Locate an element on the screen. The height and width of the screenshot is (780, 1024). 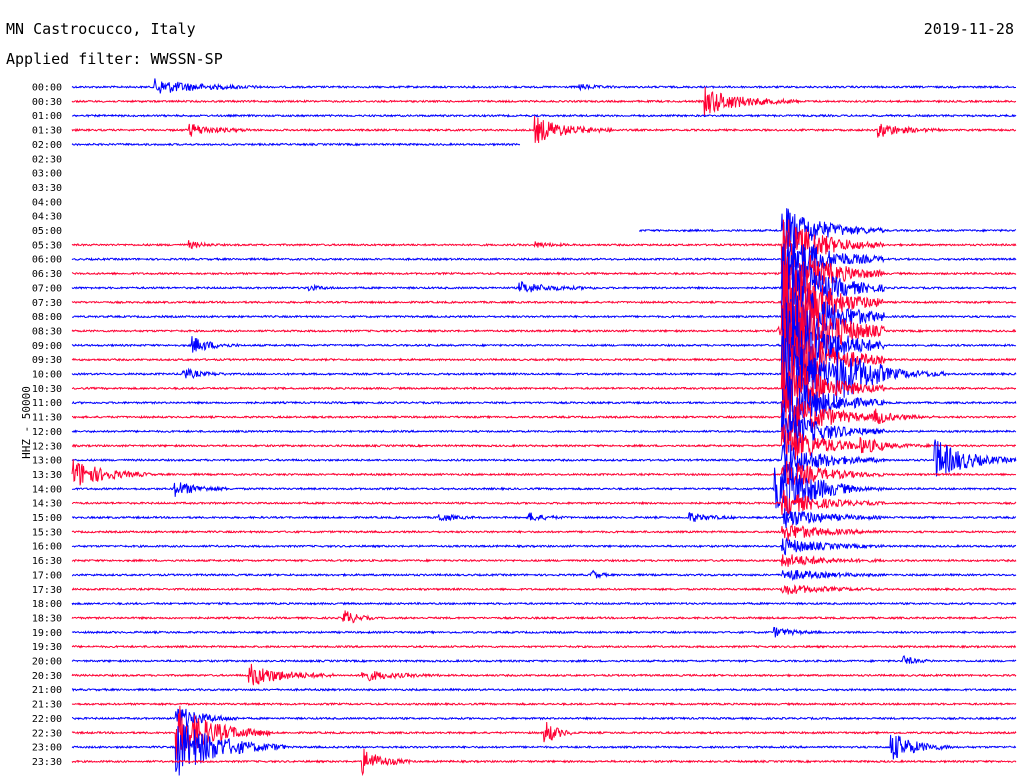
tick-label: 06:00 is located at coordinates (47, 260).